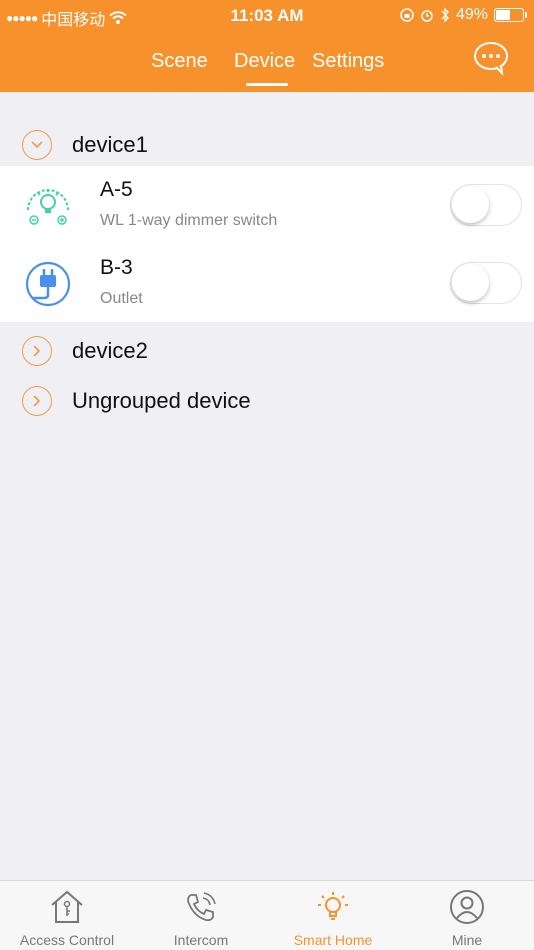 The image size is (534, 950). What do you see at coordinates (333, 940) in the screenshot?
I see `nav-label: Smart Home` at bounding box center [333, 940].